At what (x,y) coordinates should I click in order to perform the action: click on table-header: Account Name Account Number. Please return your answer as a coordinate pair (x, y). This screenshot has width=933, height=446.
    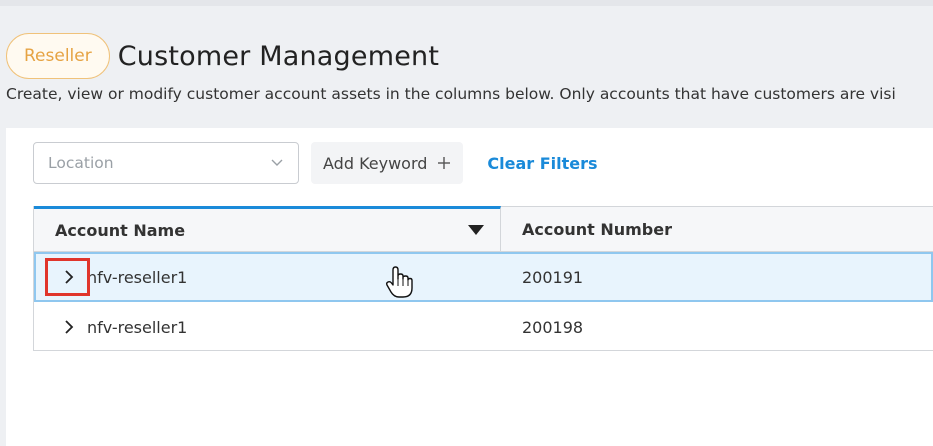
    Looking at the image, I should click on (483, 229).